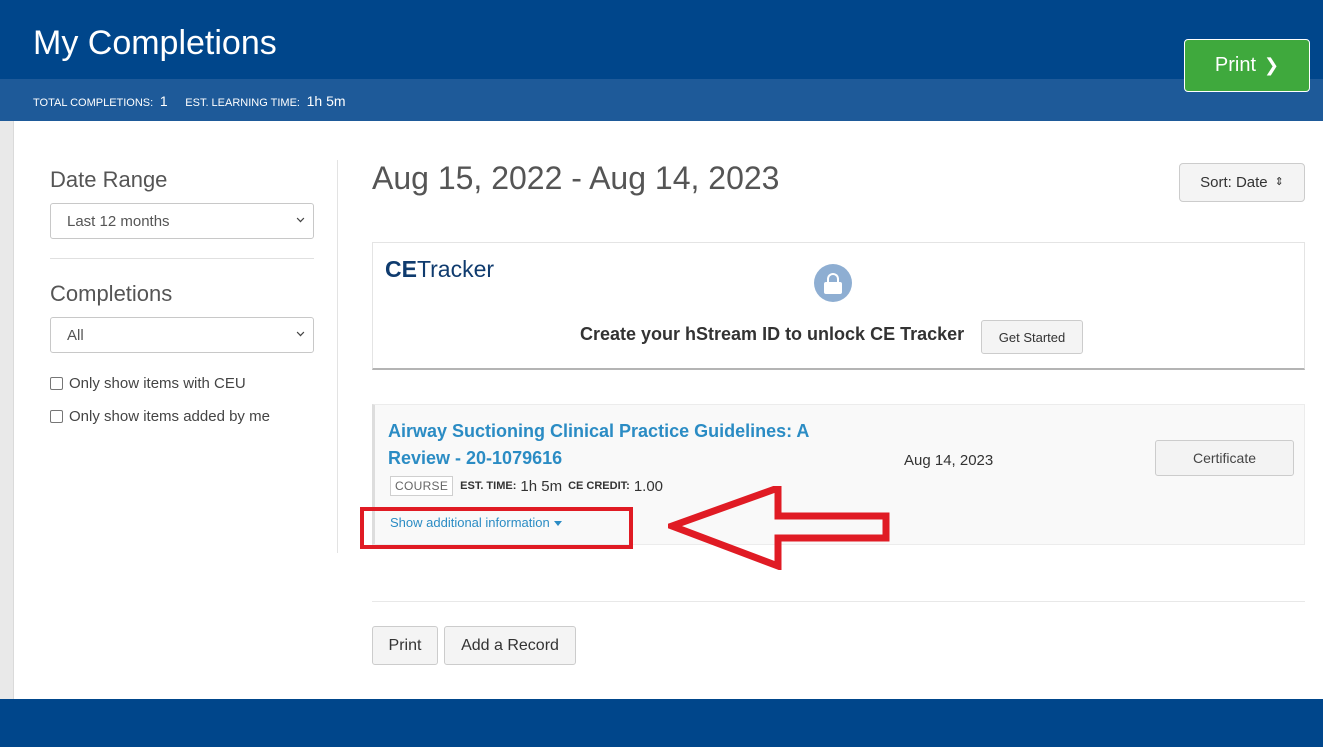  Describe the element at coordinates (111, 293) in the screenshot. I see `completions-heading: Completions` at that location.